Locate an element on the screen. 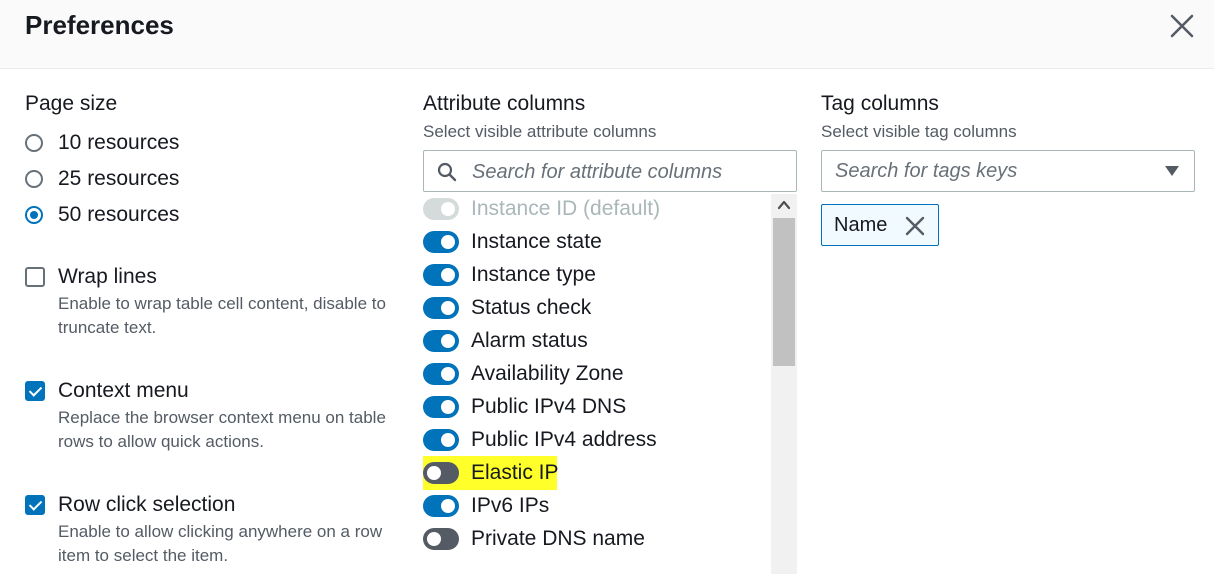  toggle-row-alarm-status: Alarm status is located at coordinates (505, 341).